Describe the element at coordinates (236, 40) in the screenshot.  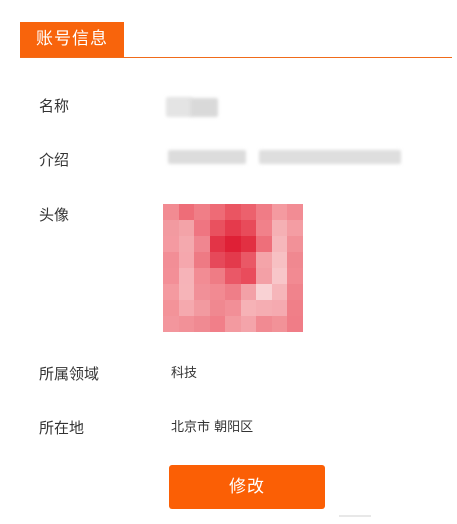
I see `tab-bar: 账号信息` at that location.